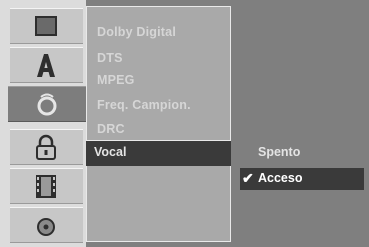  Describe the element at coordinates (110, 58) in the screenshot. I see `menu-item-dts: DTS` at that location.